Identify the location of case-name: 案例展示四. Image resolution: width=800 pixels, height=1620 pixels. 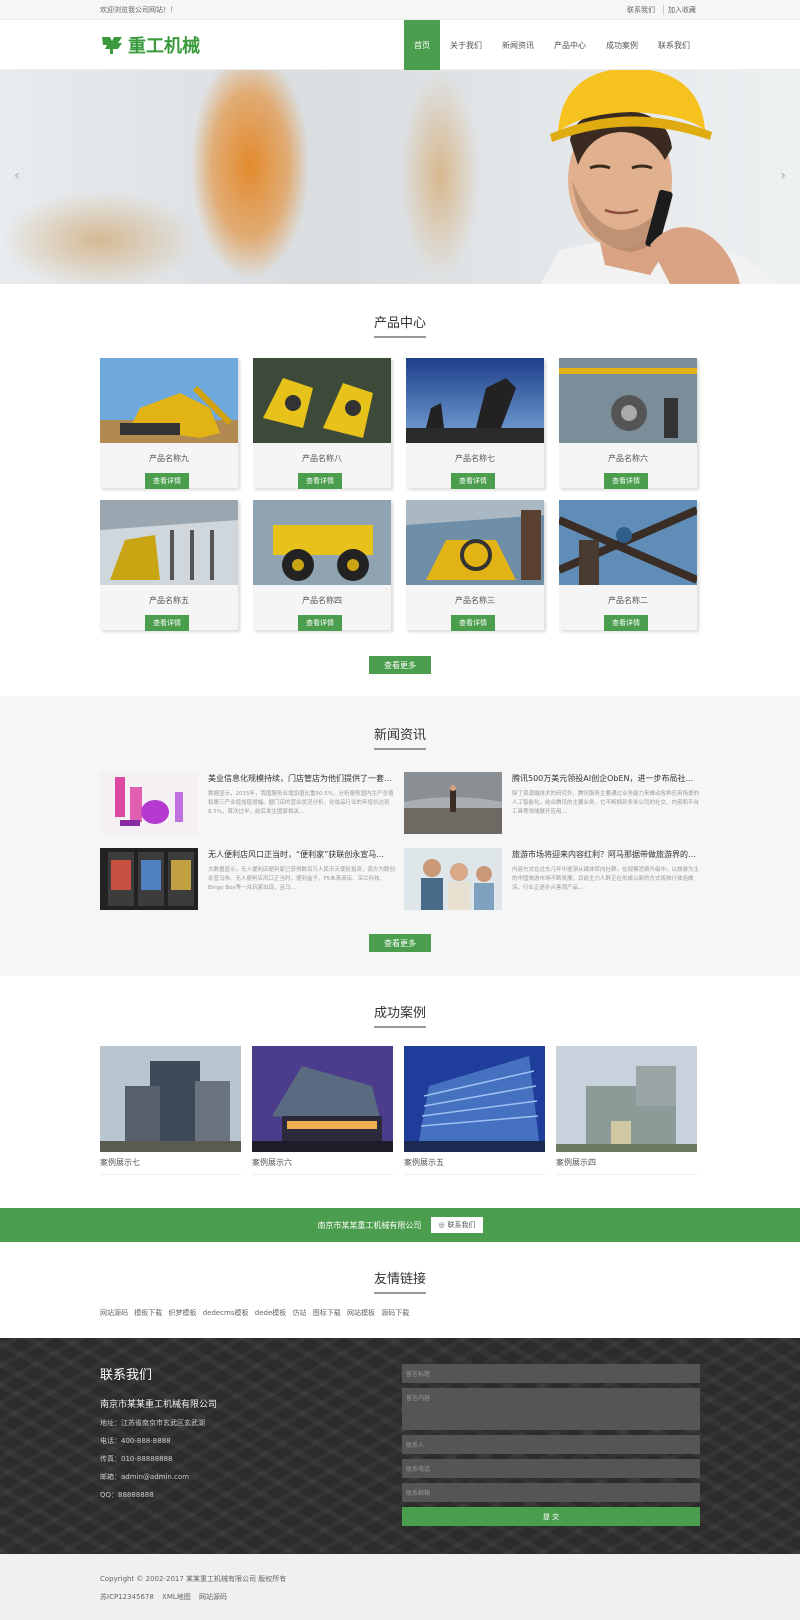
(626, 1166).